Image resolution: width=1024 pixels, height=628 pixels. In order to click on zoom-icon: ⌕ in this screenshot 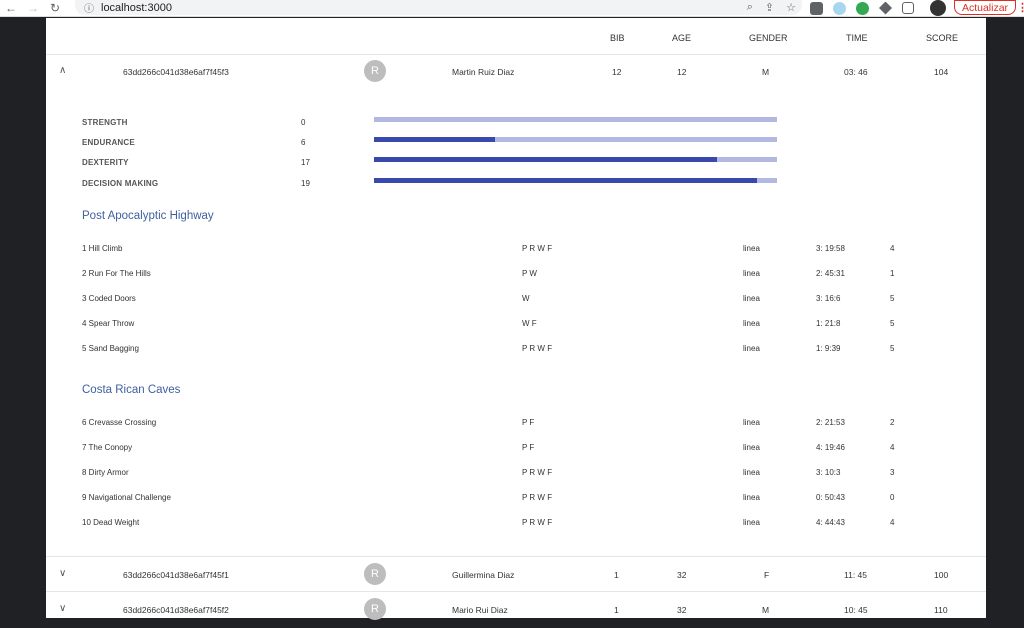, I will do `click(750, 7)`.